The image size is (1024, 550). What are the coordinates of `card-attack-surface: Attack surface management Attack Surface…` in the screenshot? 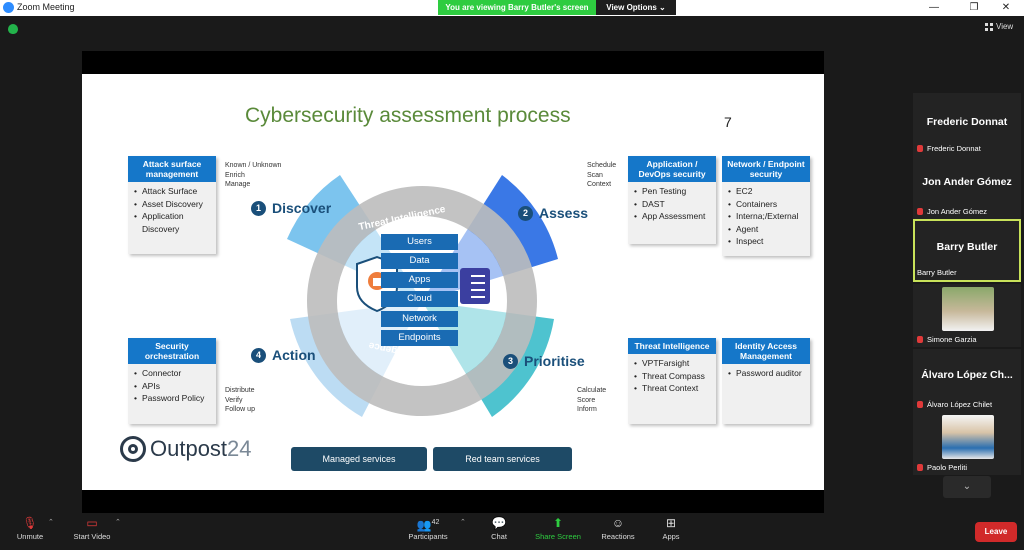 It's located at (172, 205).